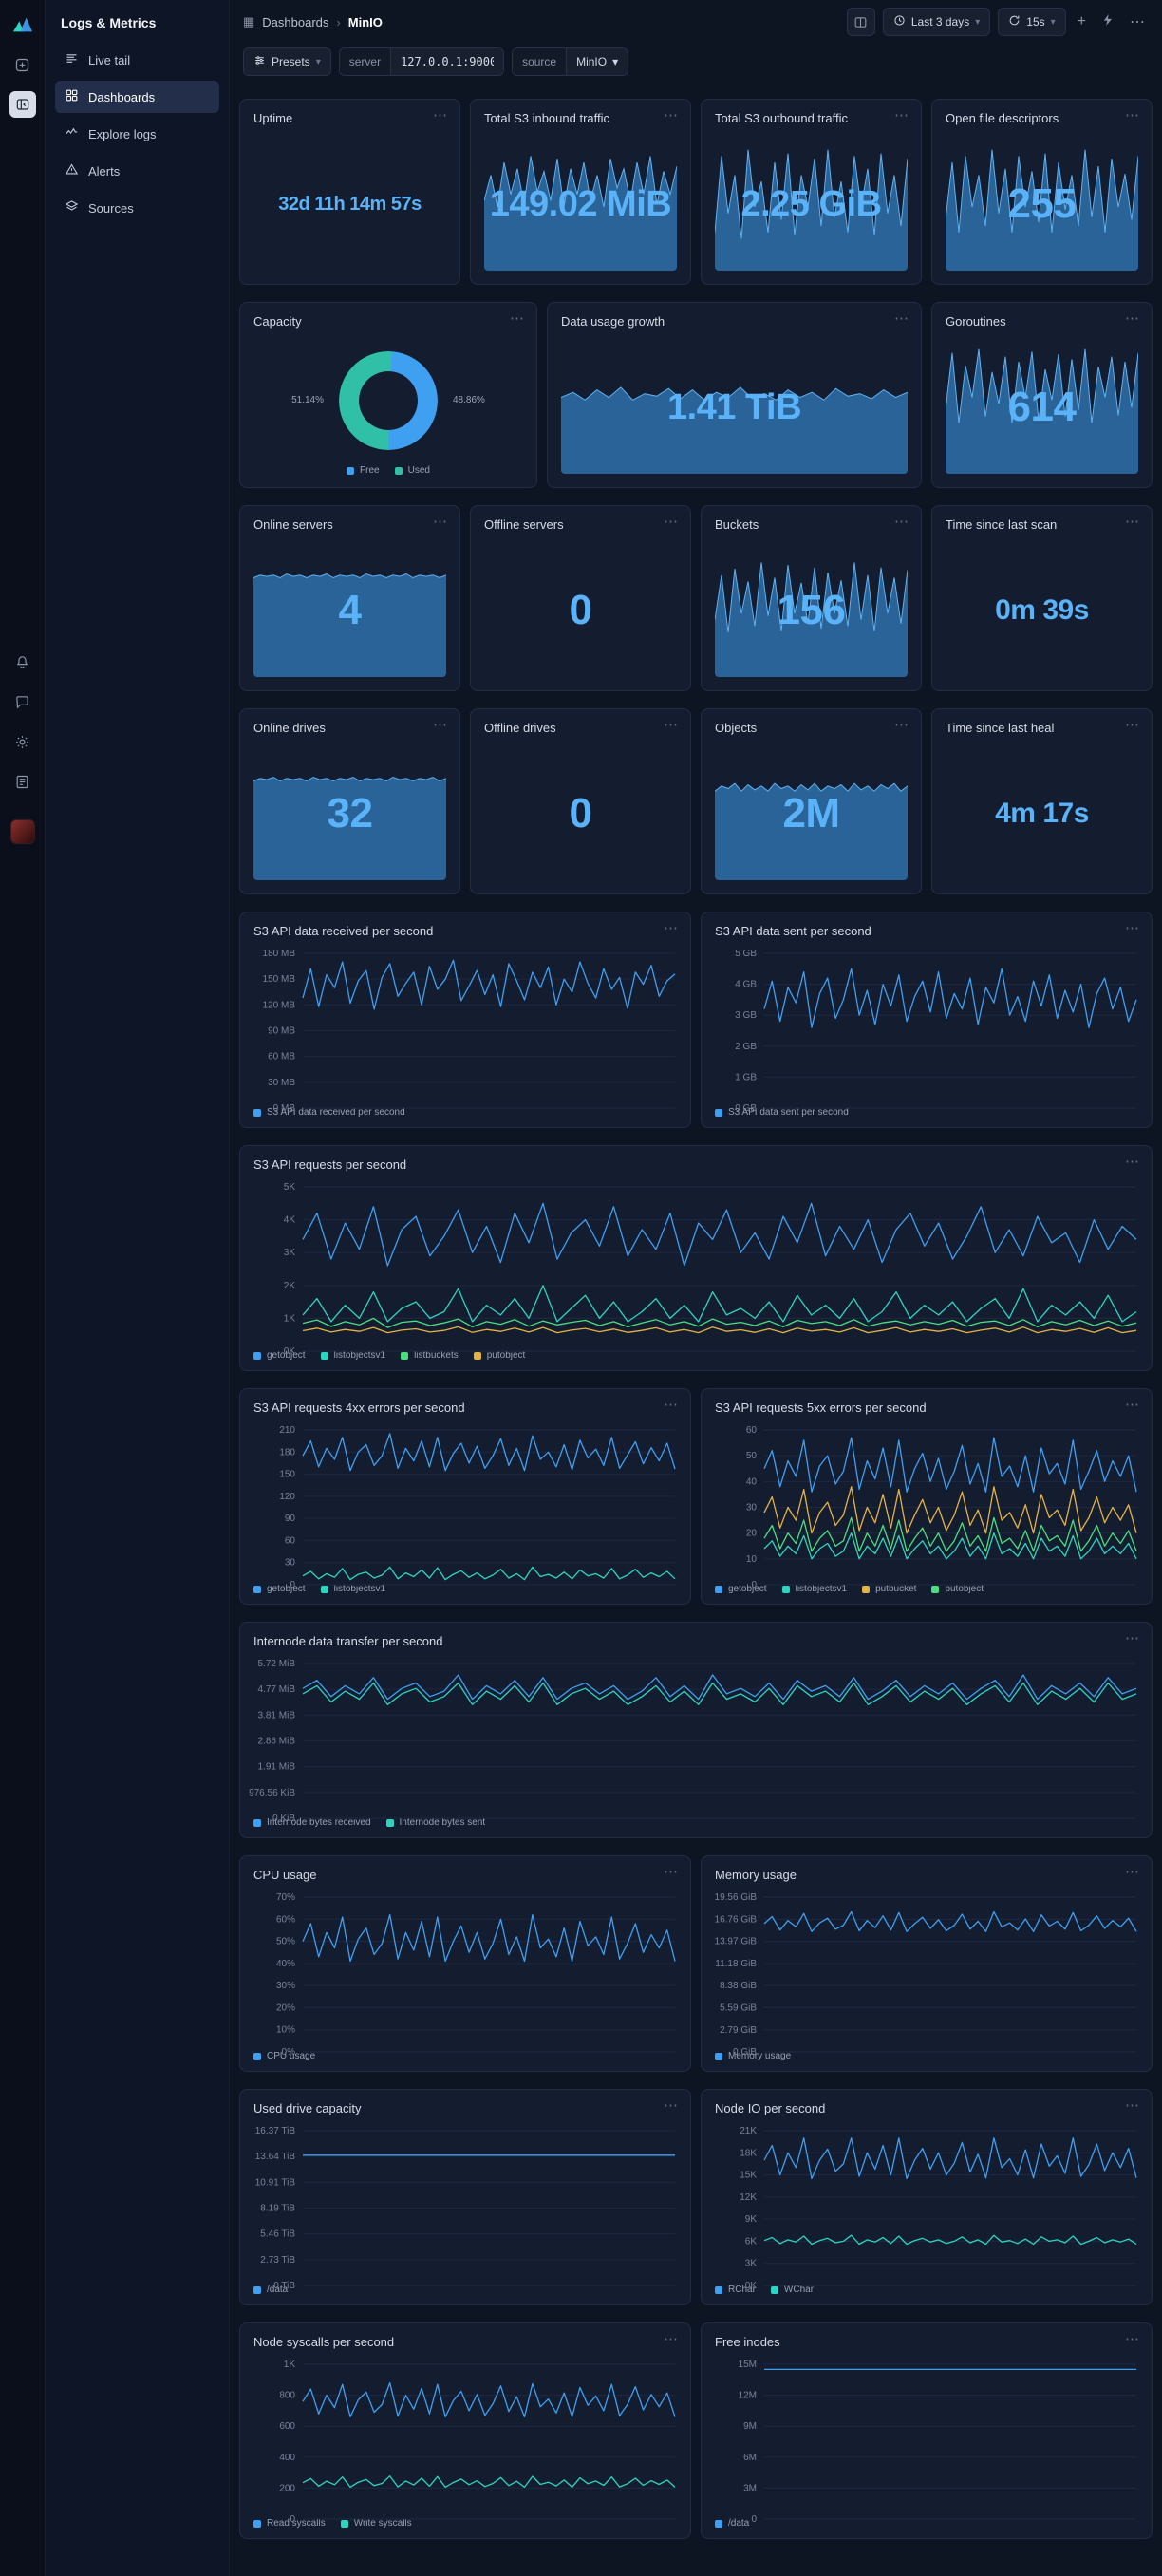 This screenshot has height=2576, width=1162. What do you see at coordinates (463, 2441) in the screenshot?
I see `chart-plot: 0 200 400 600 800 1K` at bounding box center [463, 2441].